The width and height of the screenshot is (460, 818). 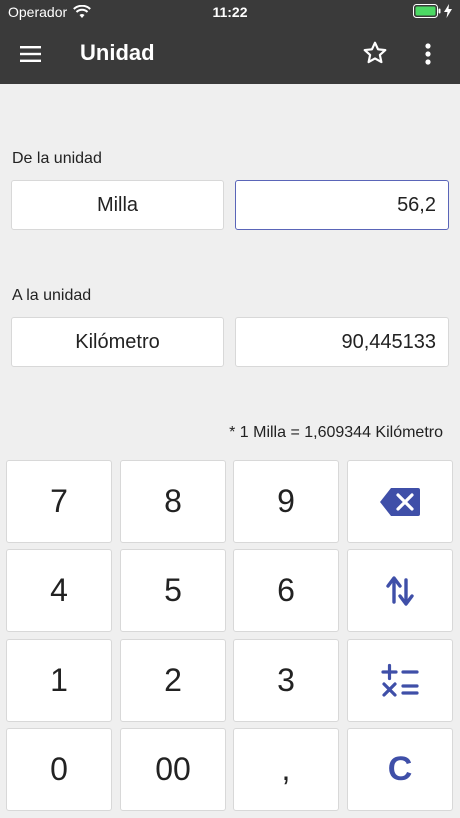 I want to click on key-2: 2, so click(x=173, y=680).